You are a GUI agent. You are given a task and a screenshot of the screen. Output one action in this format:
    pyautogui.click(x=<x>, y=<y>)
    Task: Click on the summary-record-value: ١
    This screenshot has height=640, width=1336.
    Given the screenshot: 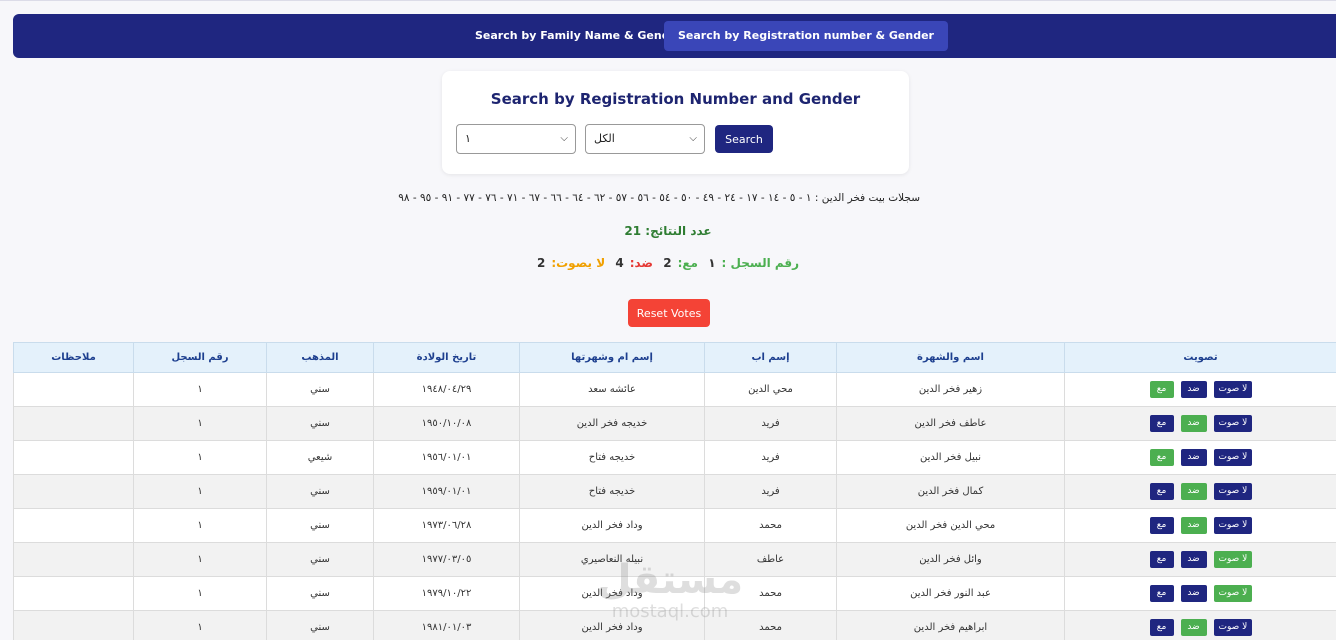 What is the action you would take?
    pyautogui.click(x=712, y=263)
    